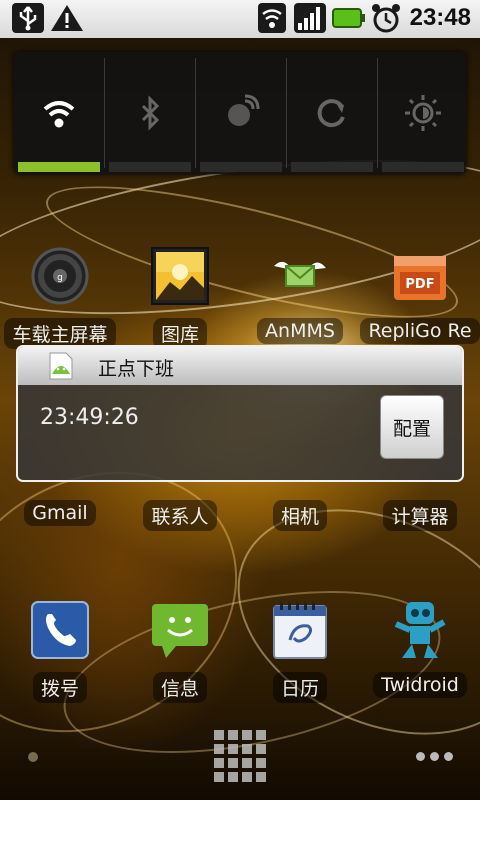  Describe the element at coordinates (136, 369) in the screenshot. I see `widget-title: 正点下班` at that location.